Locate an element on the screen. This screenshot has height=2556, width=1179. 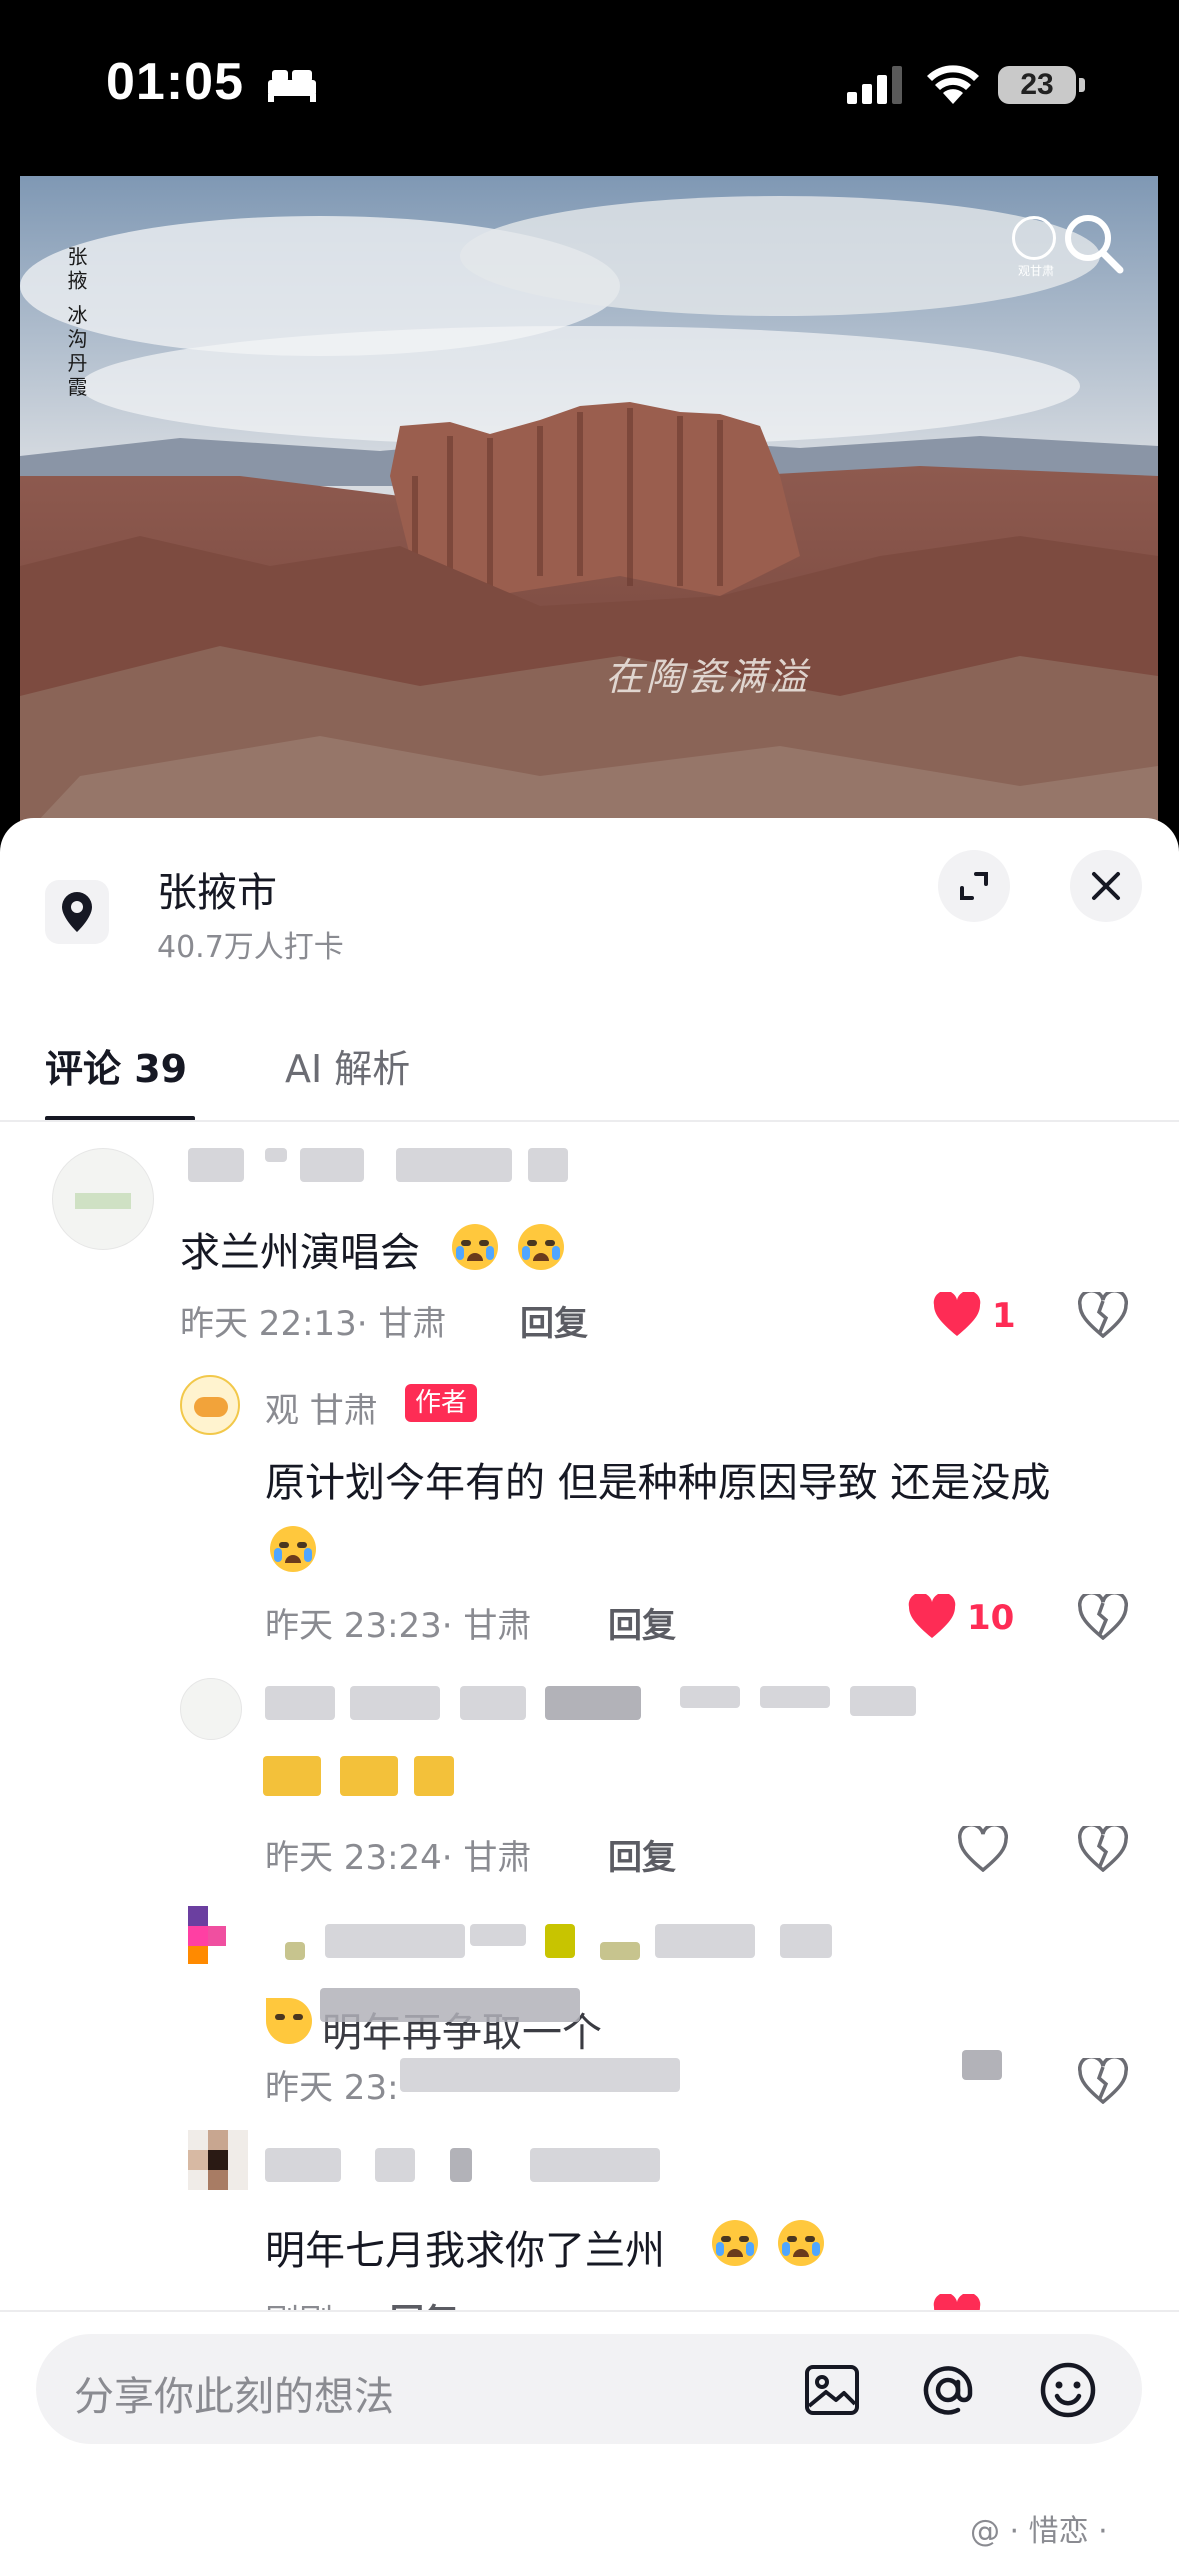
comment-input-bar: 分享你此刻的想法 is located at coordinates (589, 2411).